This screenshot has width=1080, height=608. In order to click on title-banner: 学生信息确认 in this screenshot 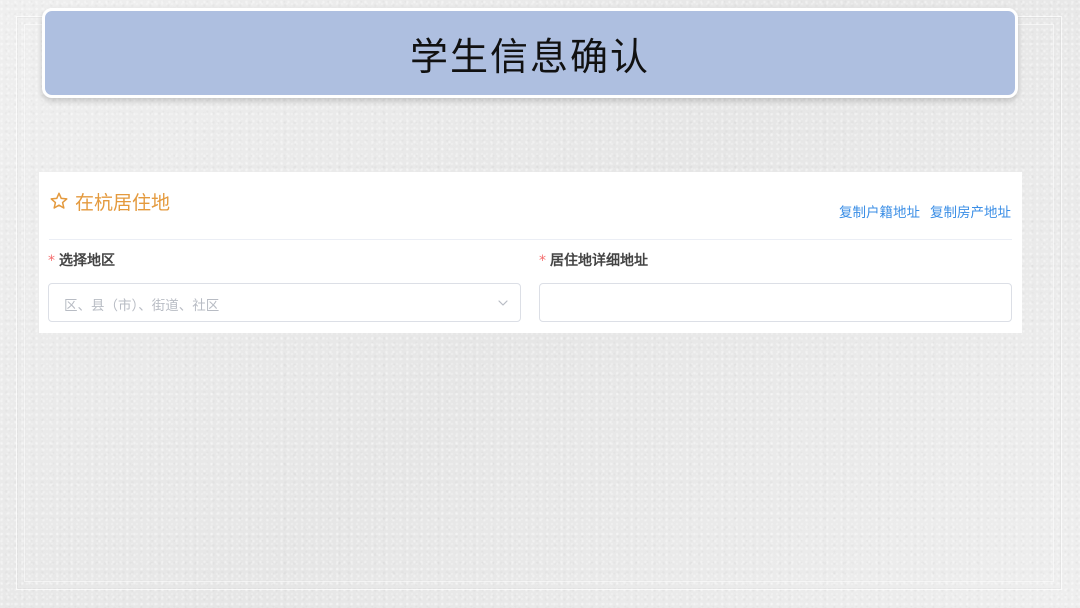, I will do `click(530, 53)`.